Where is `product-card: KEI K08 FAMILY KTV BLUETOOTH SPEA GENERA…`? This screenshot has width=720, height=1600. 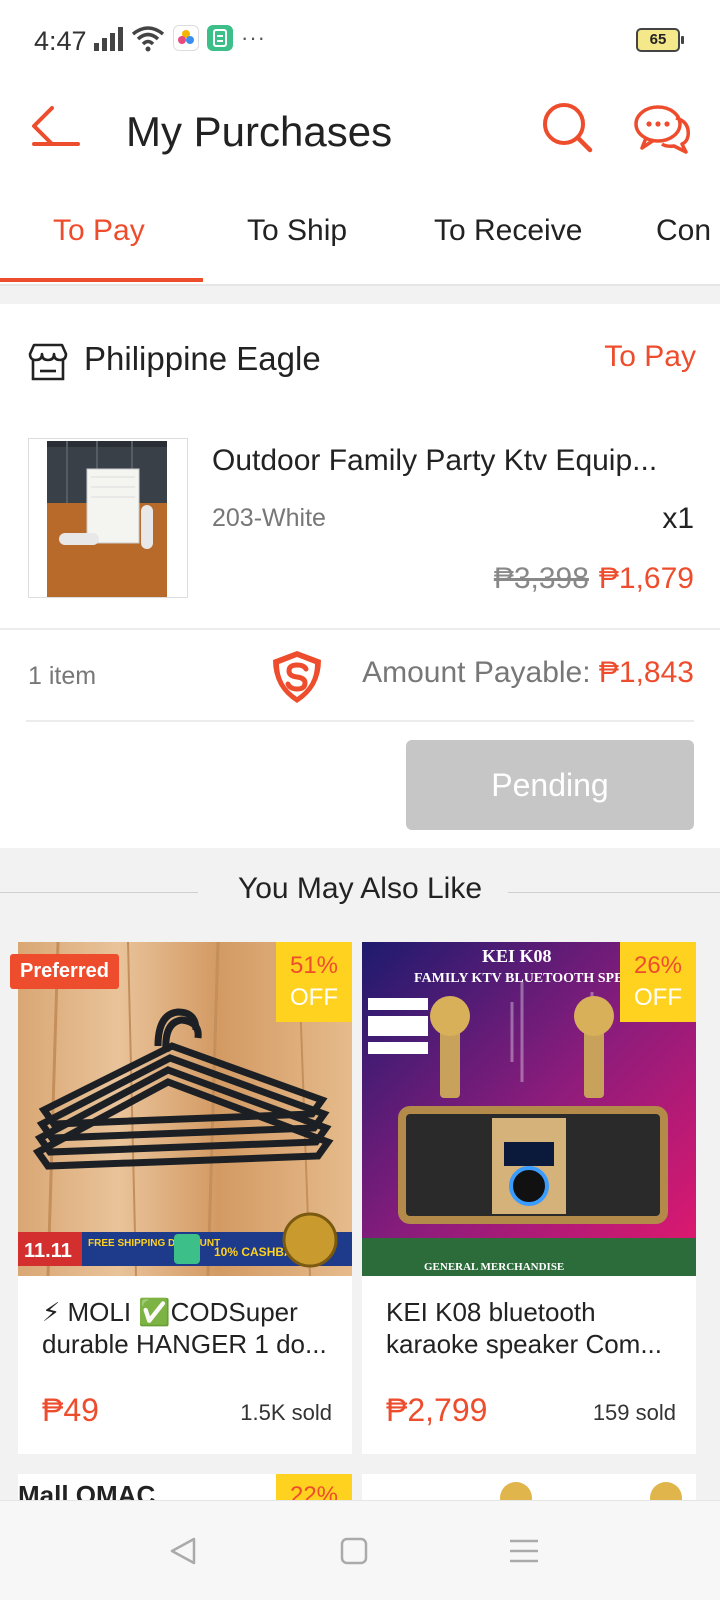 product-card: KEI K08 FAMILY KTV BLUETOOTH SPEA GENERA… is located at coordinates (529, 1198).